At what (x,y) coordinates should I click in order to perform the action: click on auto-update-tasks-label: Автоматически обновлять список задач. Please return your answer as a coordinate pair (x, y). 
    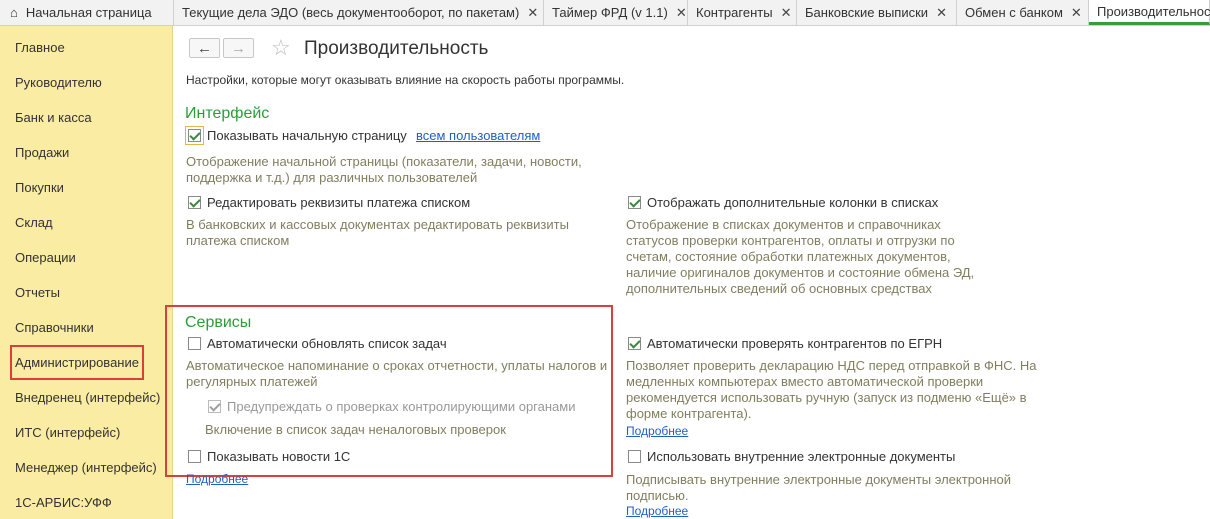
    Looking at the image, I should click on (327, 343).